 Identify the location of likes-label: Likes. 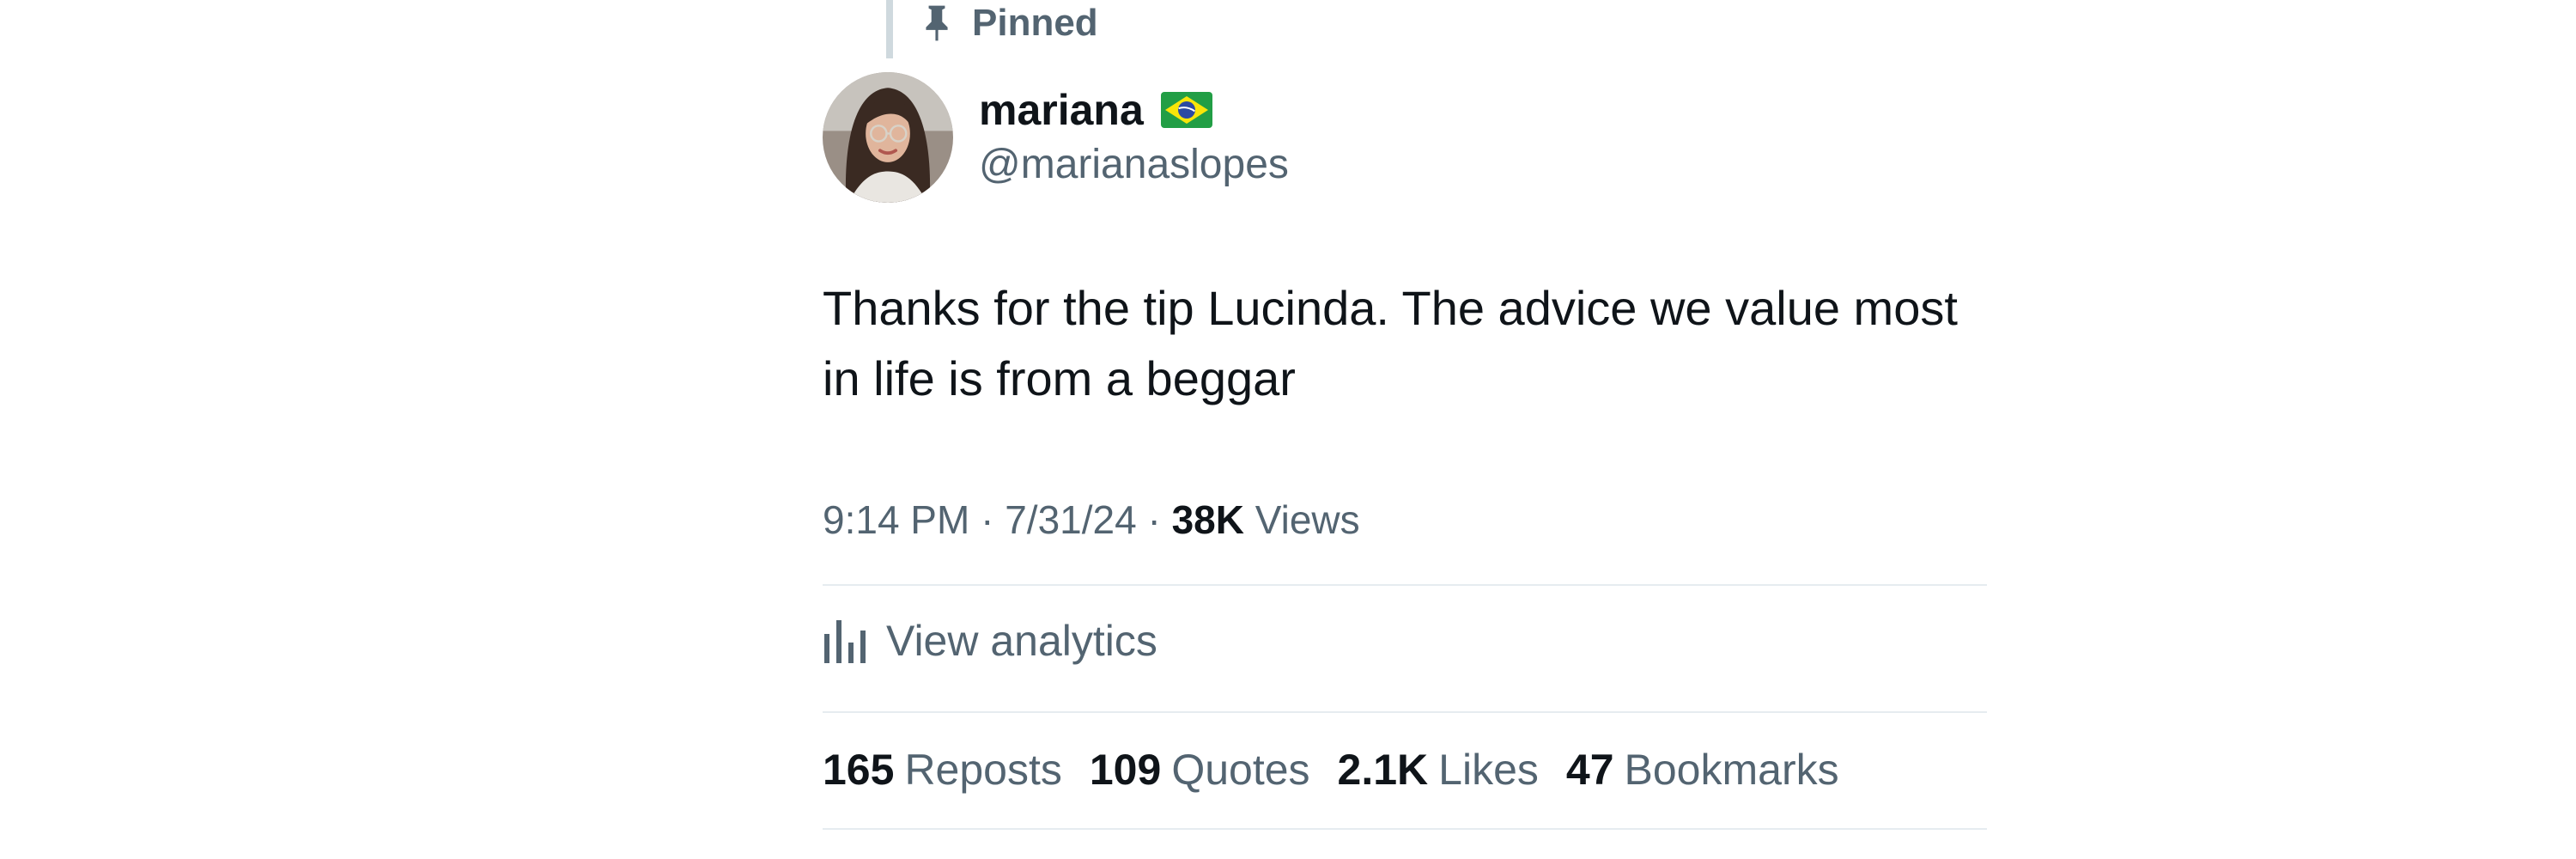
(1488, 770).